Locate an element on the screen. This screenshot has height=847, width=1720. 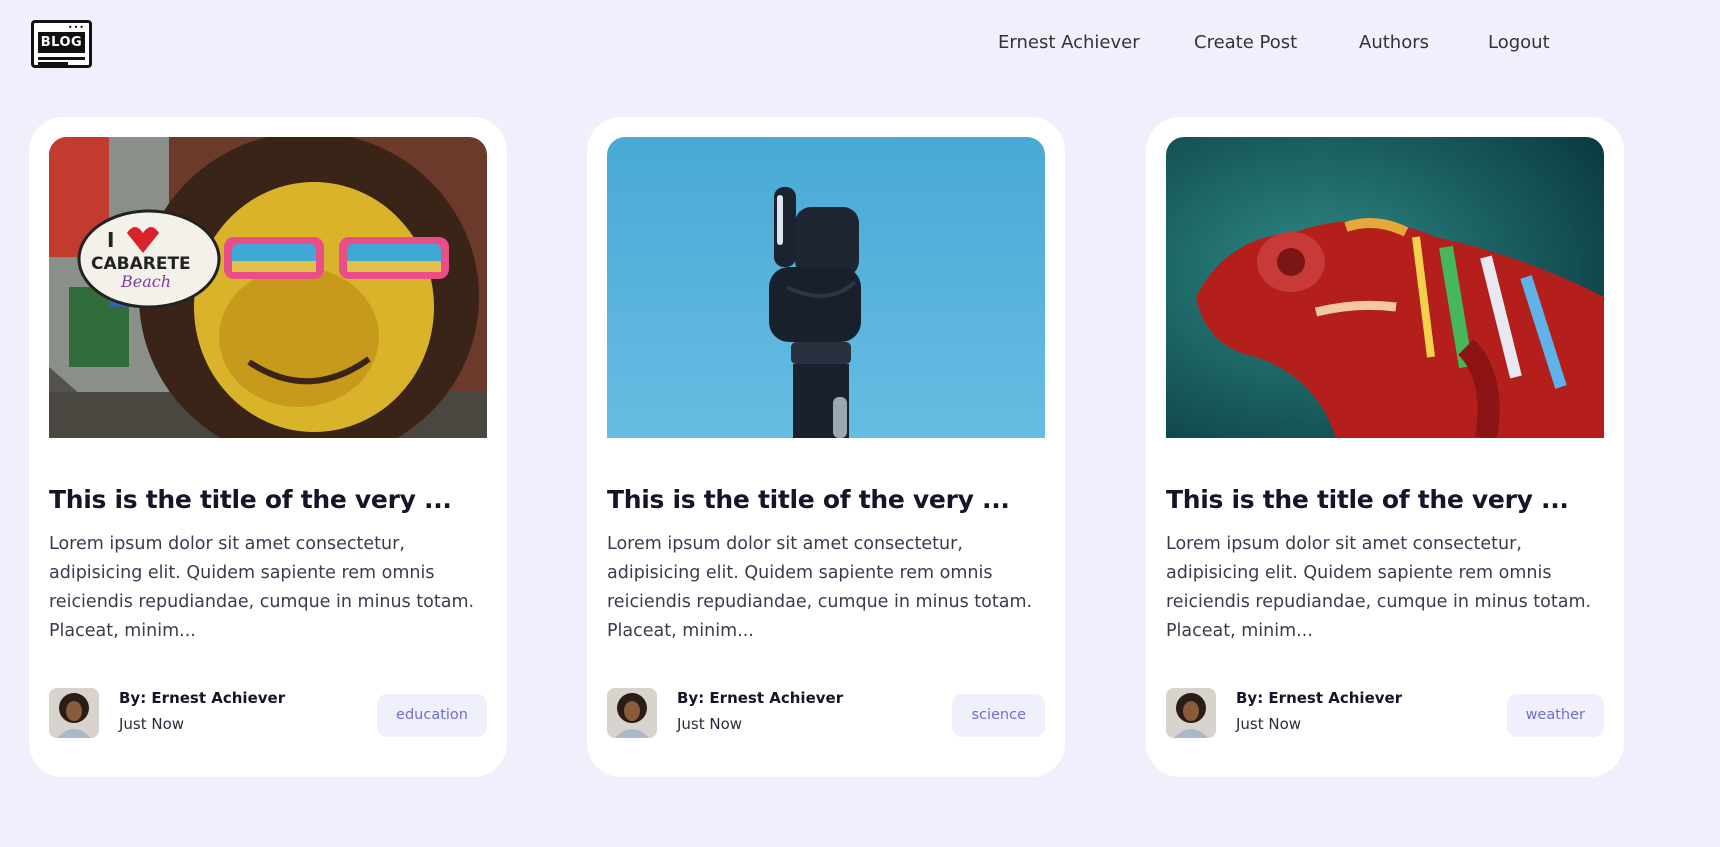
post-thumbnail-chameleon is located at coordinates (1385, 287).